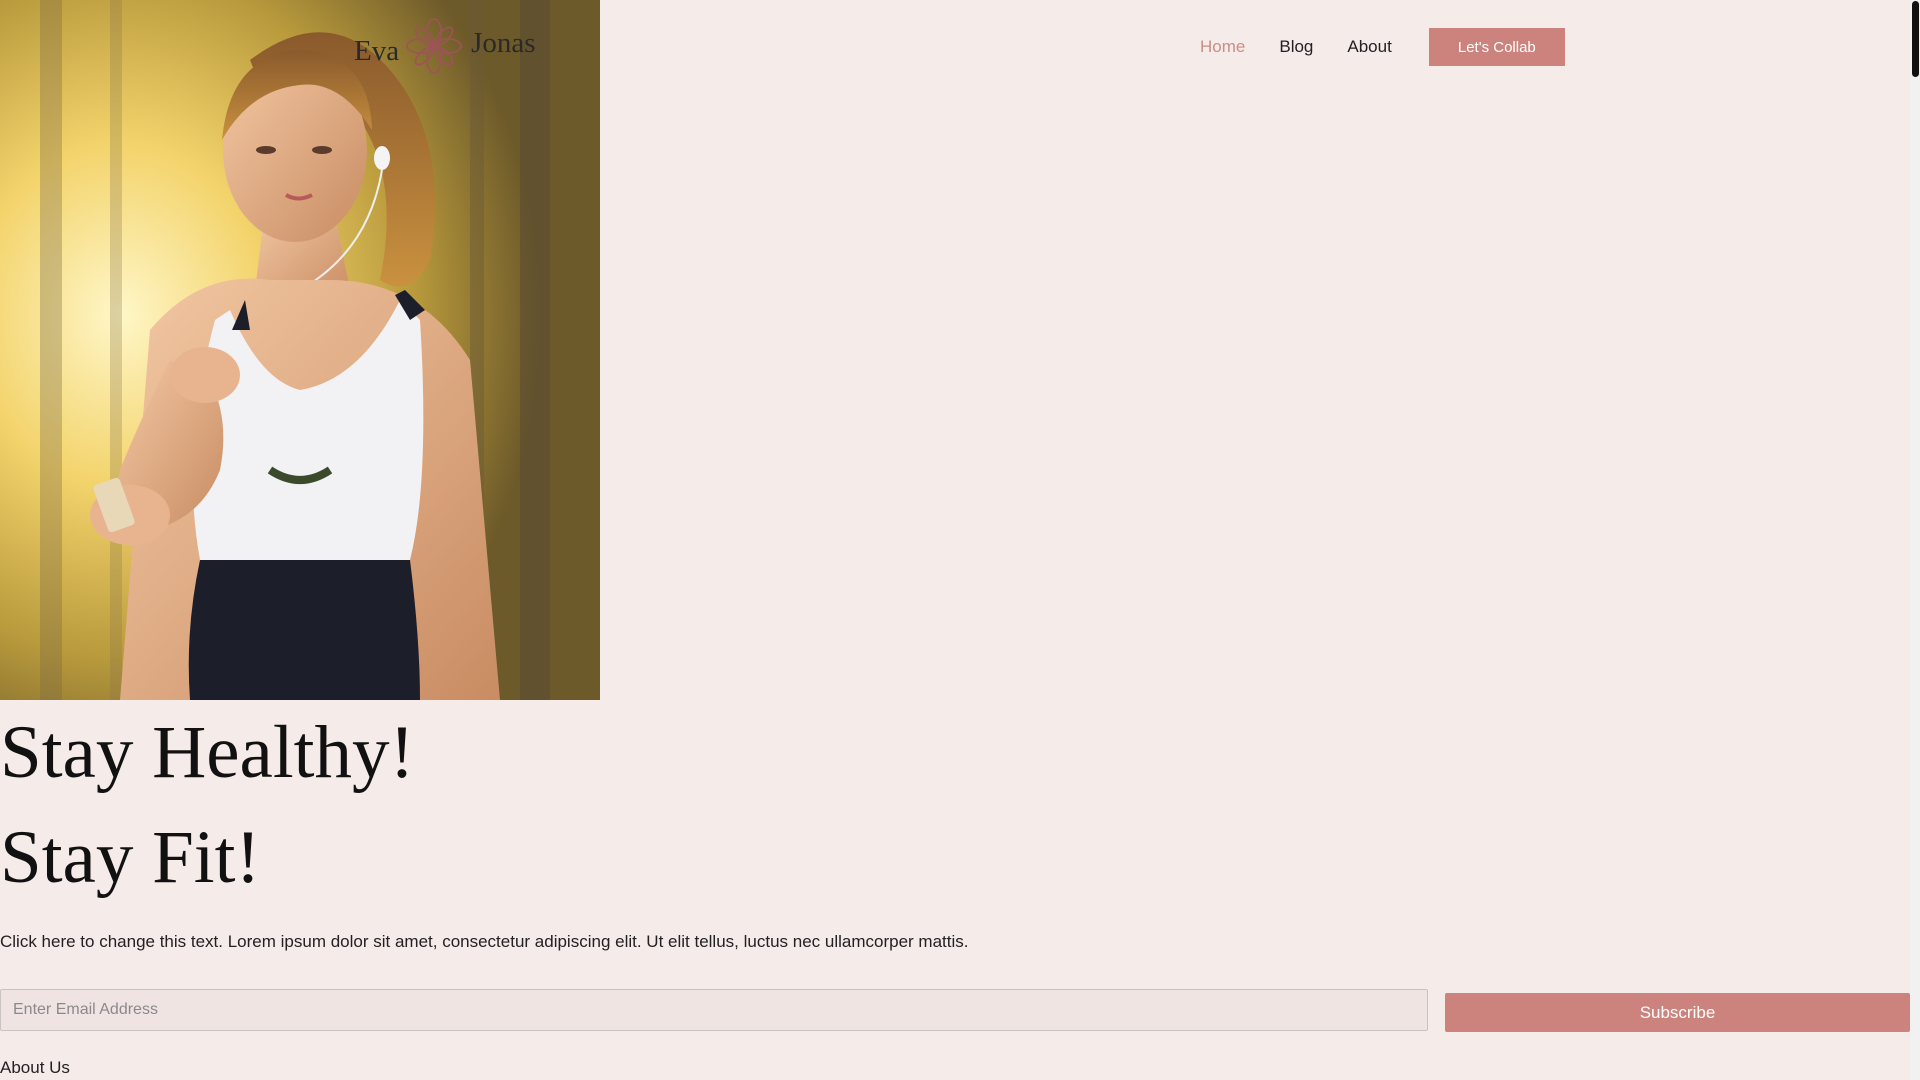 This screenshot has width=1920, height=1080. I want to click on site-logo: Eva Jonas, so click(445, 46).